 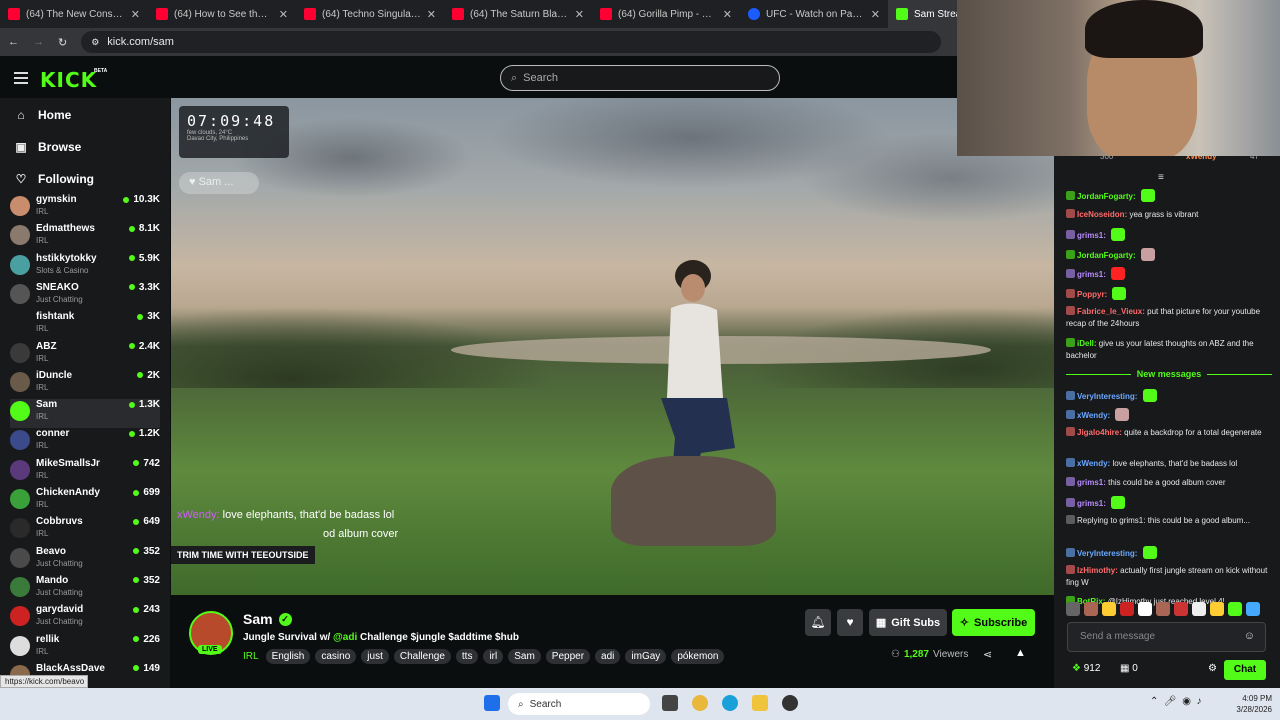 What do you see at coordinates (222, 14) in the screenshot?
I see `browser-tab: (64) How to See the Hidden ✕` at bounding box center [222, 14].